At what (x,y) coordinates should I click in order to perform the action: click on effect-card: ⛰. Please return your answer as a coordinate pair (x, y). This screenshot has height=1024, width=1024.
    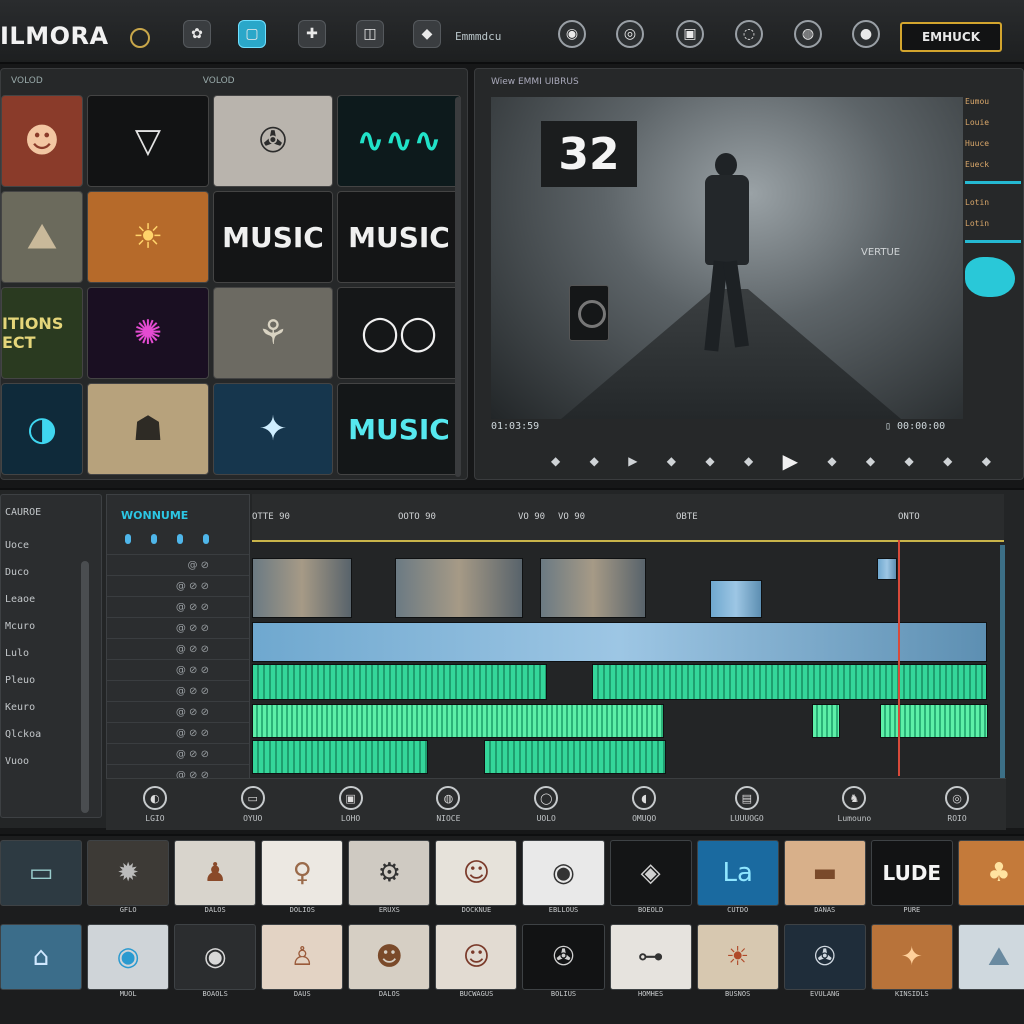
    Looking at the image, I should click on (990, 964).